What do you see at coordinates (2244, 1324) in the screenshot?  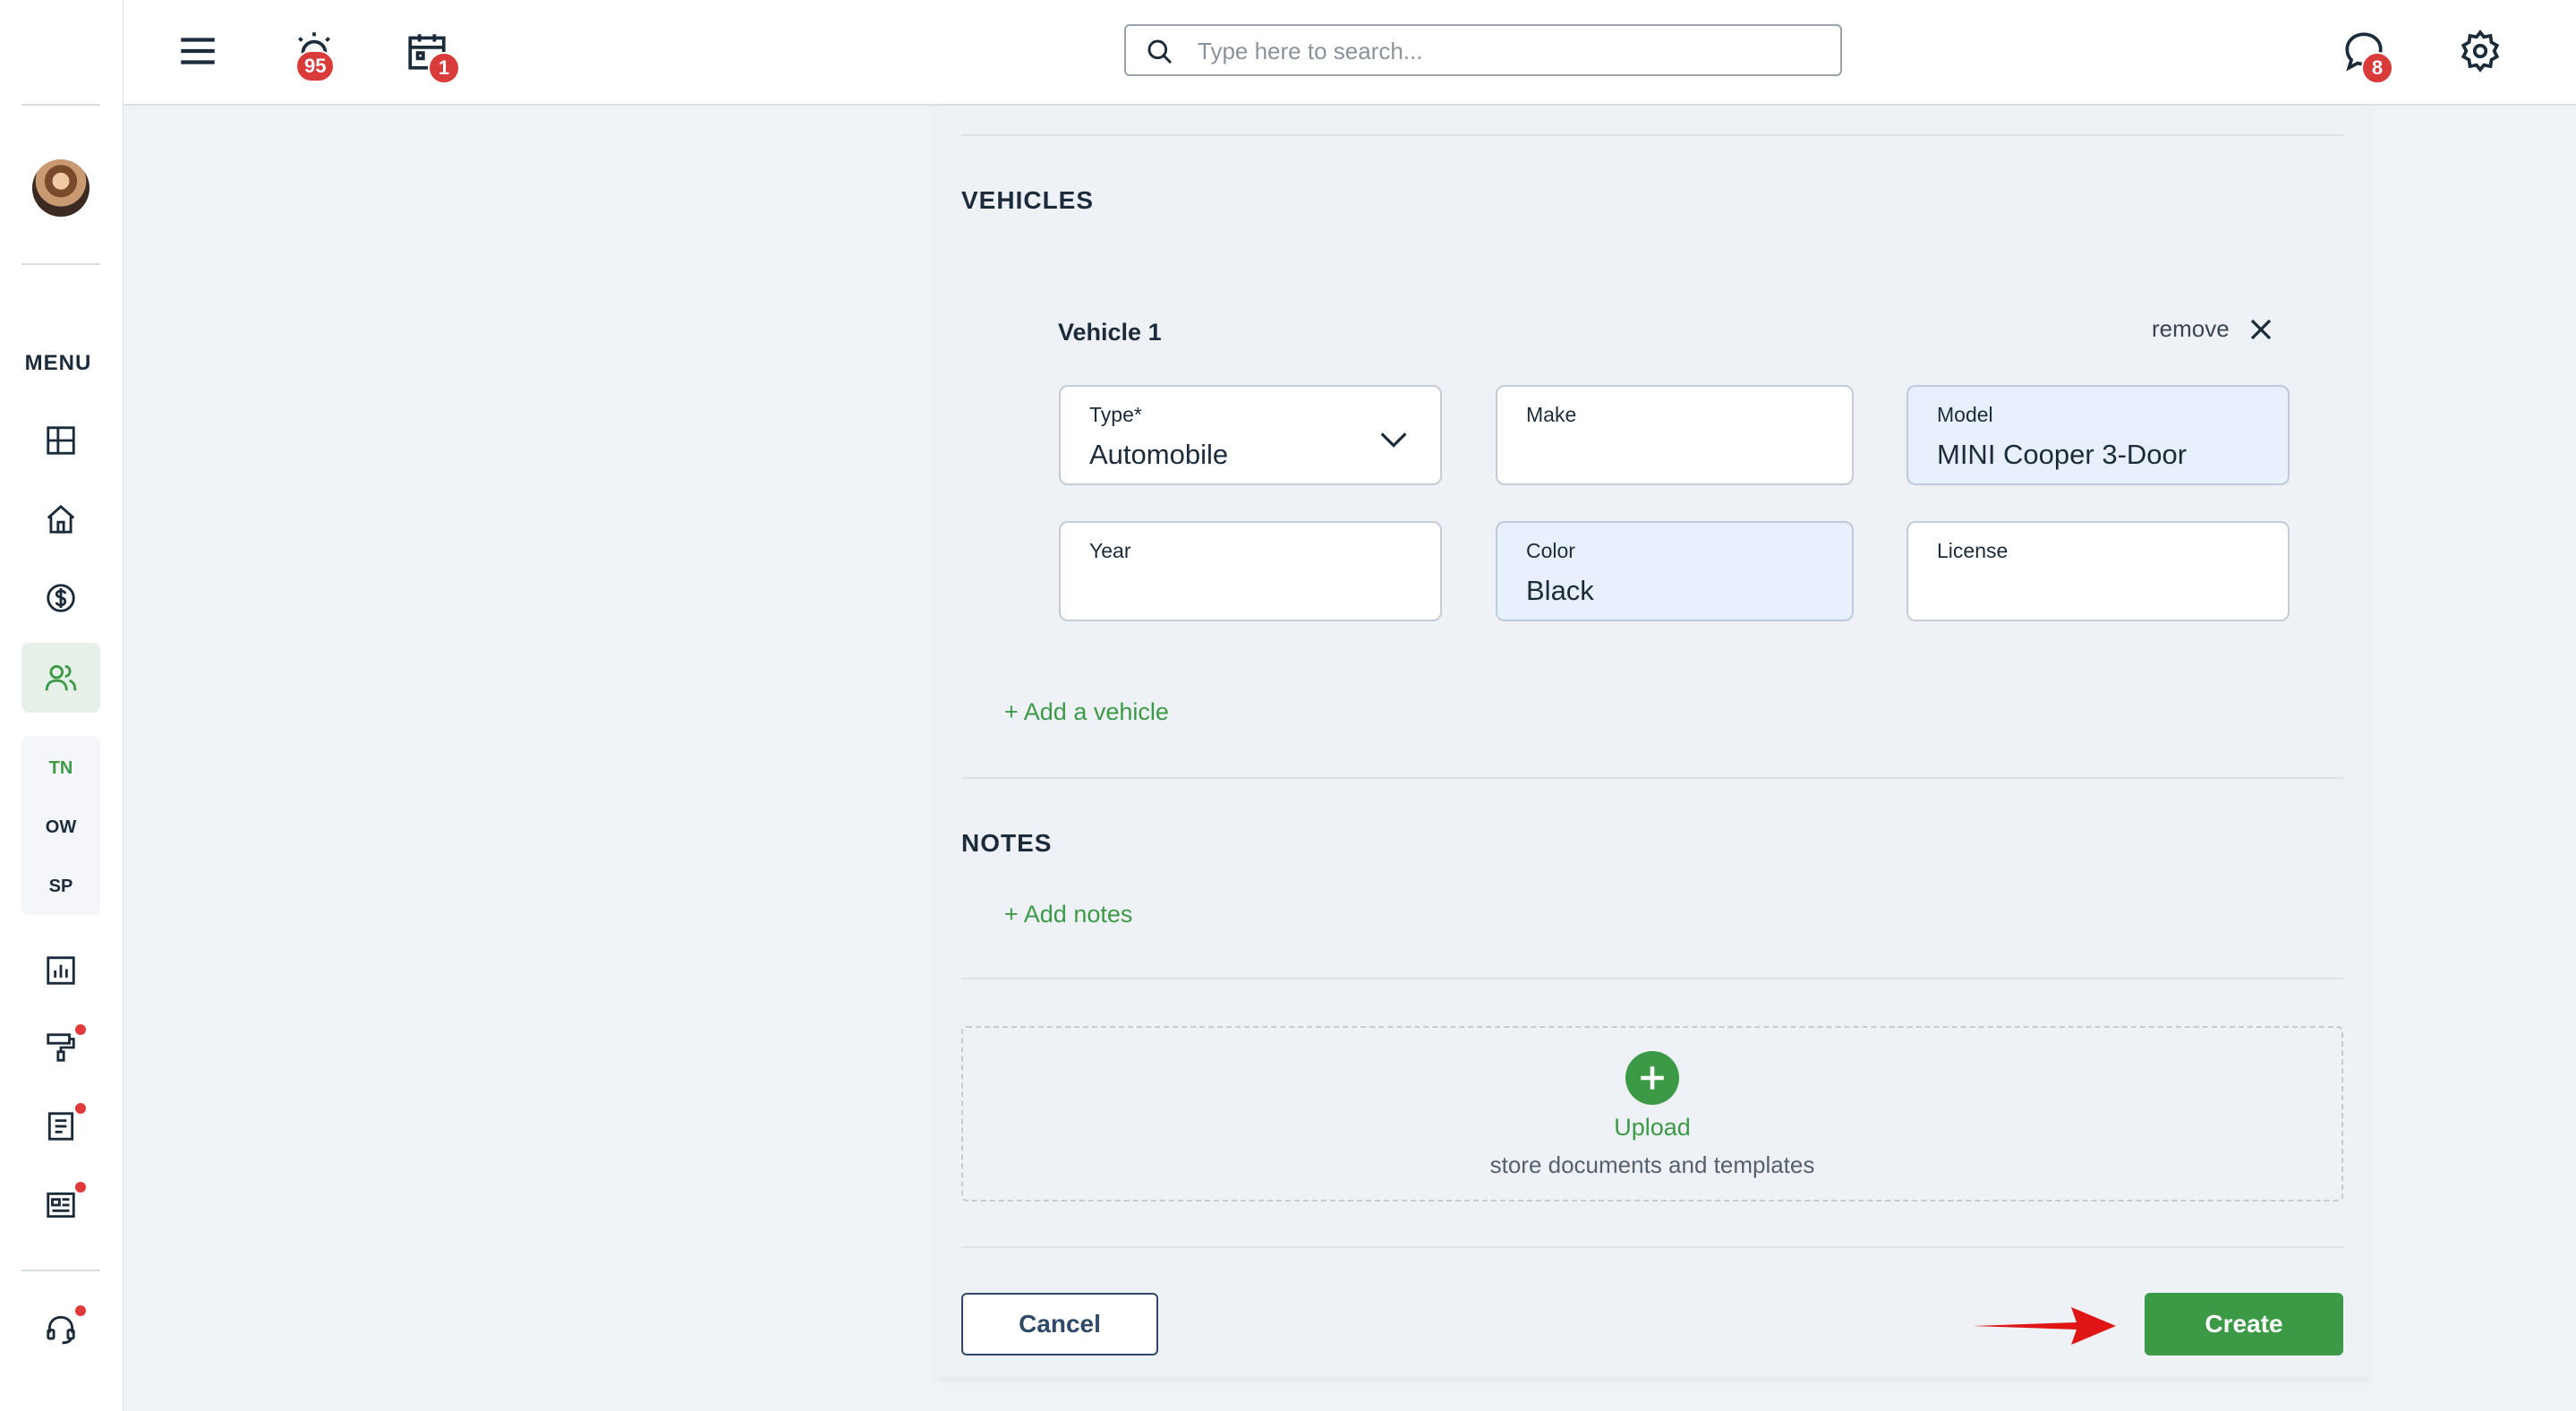 I see `create-button: Create` at bounding box center [2244, 1324].